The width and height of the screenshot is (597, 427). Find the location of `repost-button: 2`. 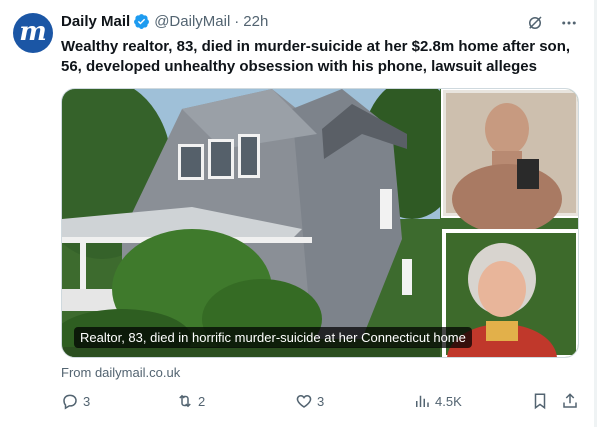

repost-button: 2 is located at coordinates (190, 401).